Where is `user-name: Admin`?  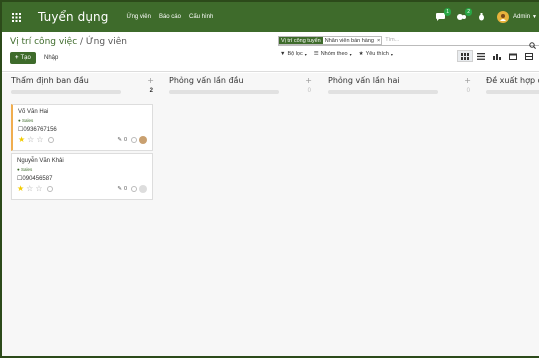
user-name: Admin is located at coordinates (521, 17).